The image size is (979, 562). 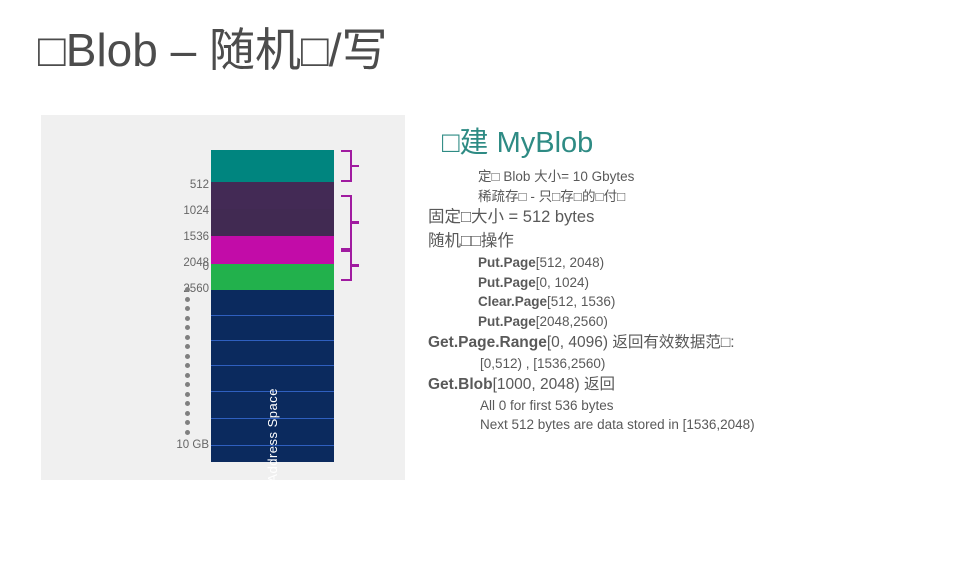 What do you see at coordinates (571, 322) in the screenshot?
I see `api-args-7: [2048,2560)` at bounding box center [571, 322].